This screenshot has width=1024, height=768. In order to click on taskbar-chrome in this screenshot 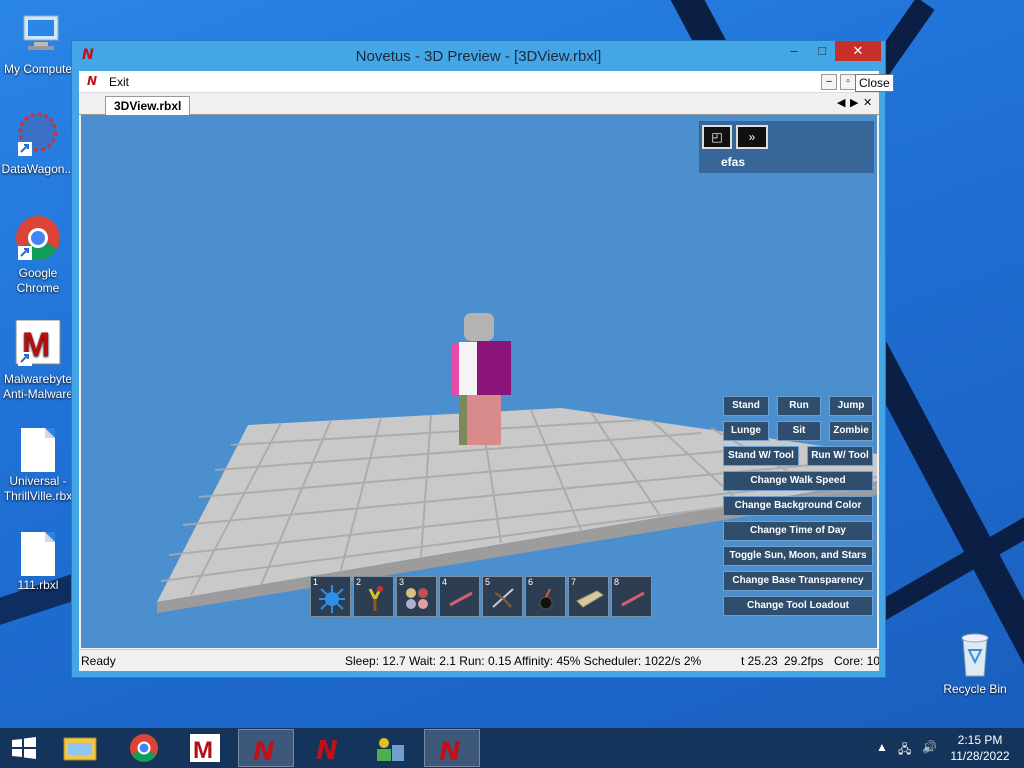, I will do `click(144, 748)`.